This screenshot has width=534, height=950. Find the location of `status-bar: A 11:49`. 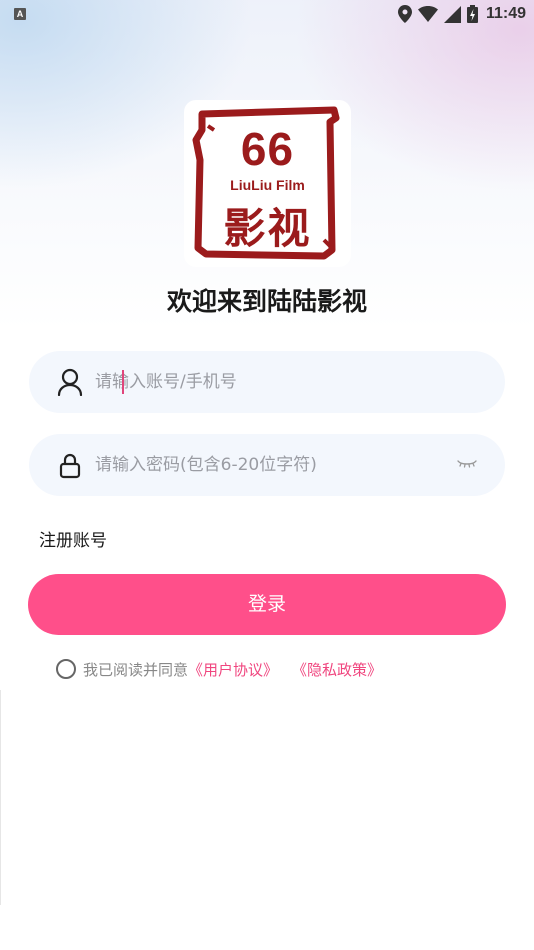

status-bar: A 11:49 is located at coordinates (267, 14).